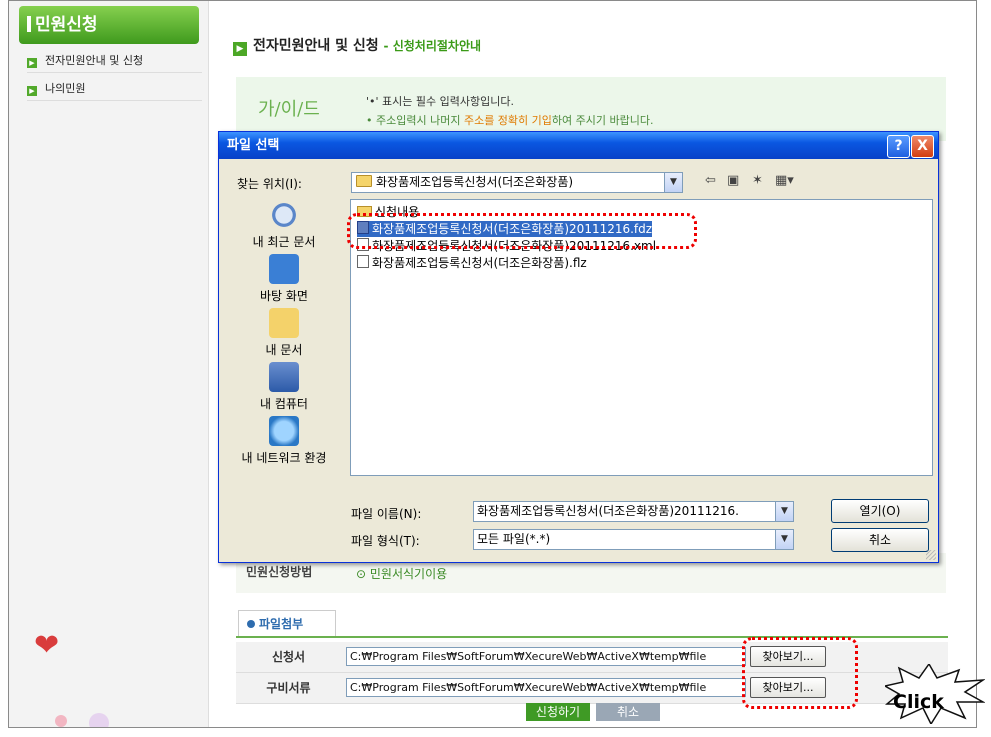 The width and height of the screenshot is (991, 737). I want to click on highlight-browse-buttons, so click(800, 673).